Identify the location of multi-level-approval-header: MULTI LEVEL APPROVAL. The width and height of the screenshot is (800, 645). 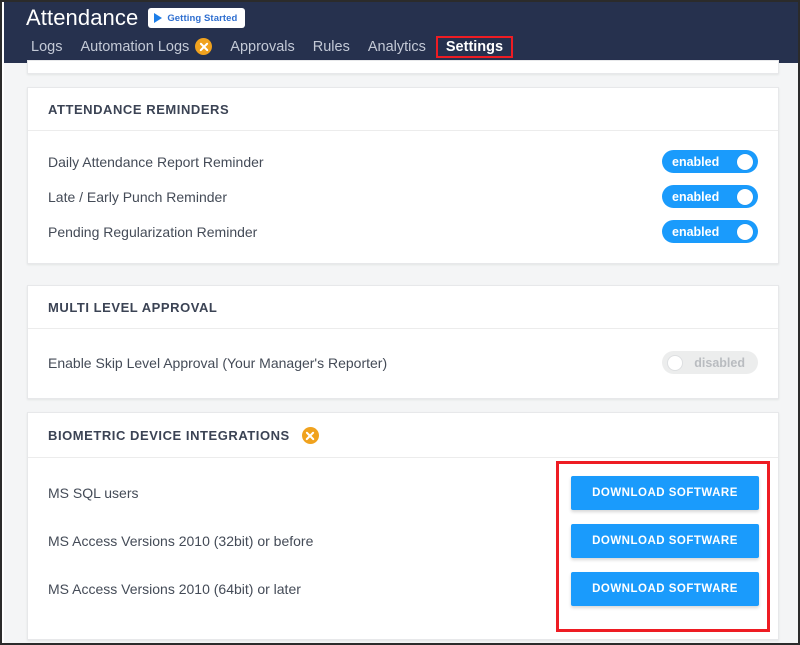
(403, 307).